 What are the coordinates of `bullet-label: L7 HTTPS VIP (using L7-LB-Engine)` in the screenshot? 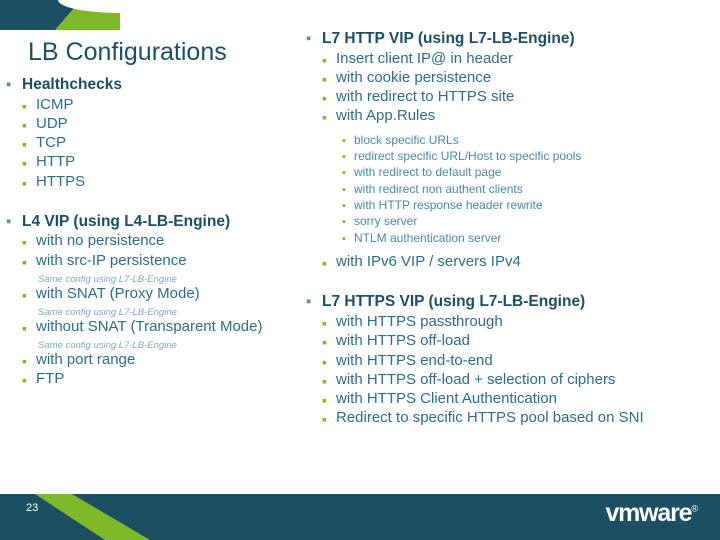 It's located at (454, 302).